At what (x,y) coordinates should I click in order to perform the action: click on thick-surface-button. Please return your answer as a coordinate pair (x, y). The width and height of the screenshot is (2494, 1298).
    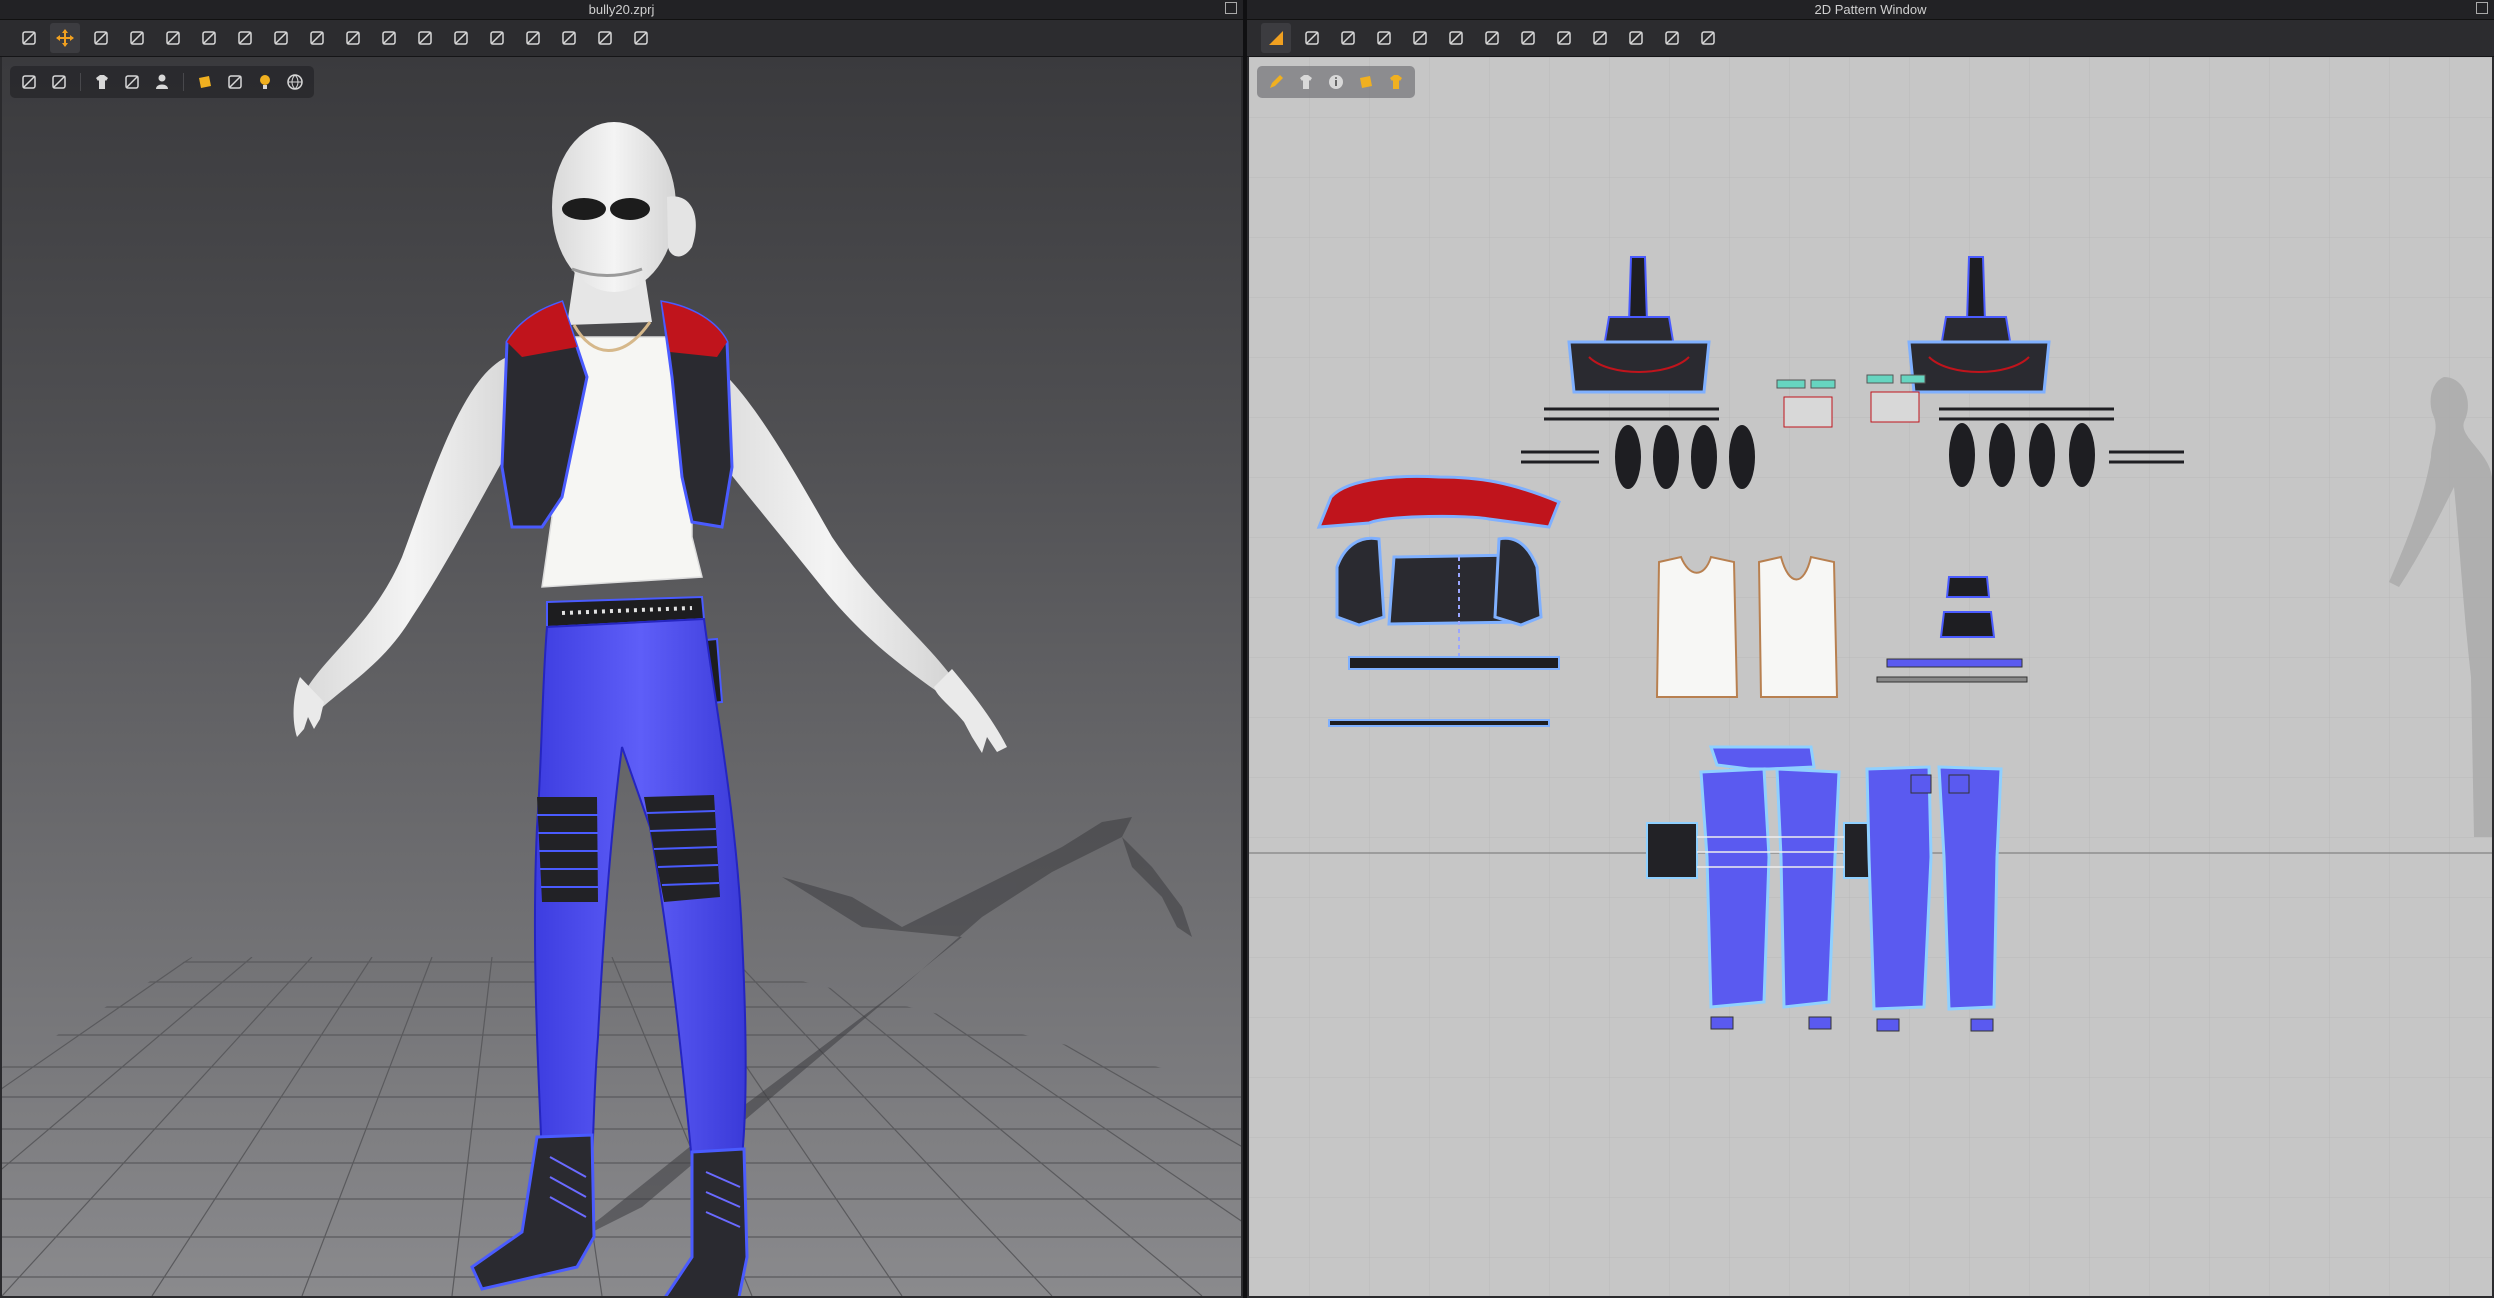
    Looking at the image, I should click on (59, 82).